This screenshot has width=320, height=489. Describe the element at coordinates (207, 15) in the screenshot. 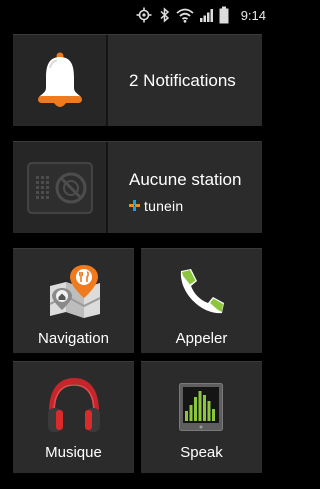

I see `signal-icon` at that location.